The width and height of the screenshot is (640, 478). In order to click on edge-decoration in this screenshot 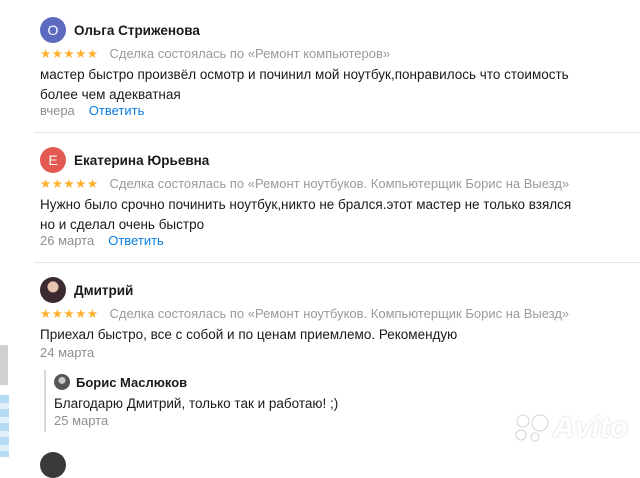, I will do `click(4, 426)`.